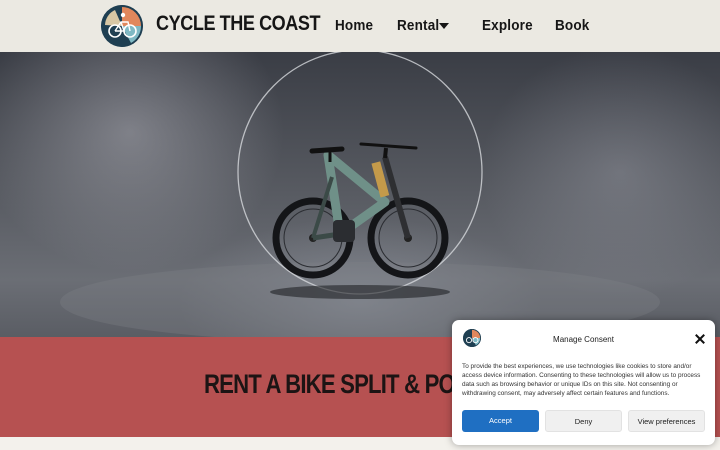 The image size is (720, 450). What do you see at coordinates (666, 421) in the screenshot?
I see `view-preferences-button: View preferences` at bounding box center [666, 421].